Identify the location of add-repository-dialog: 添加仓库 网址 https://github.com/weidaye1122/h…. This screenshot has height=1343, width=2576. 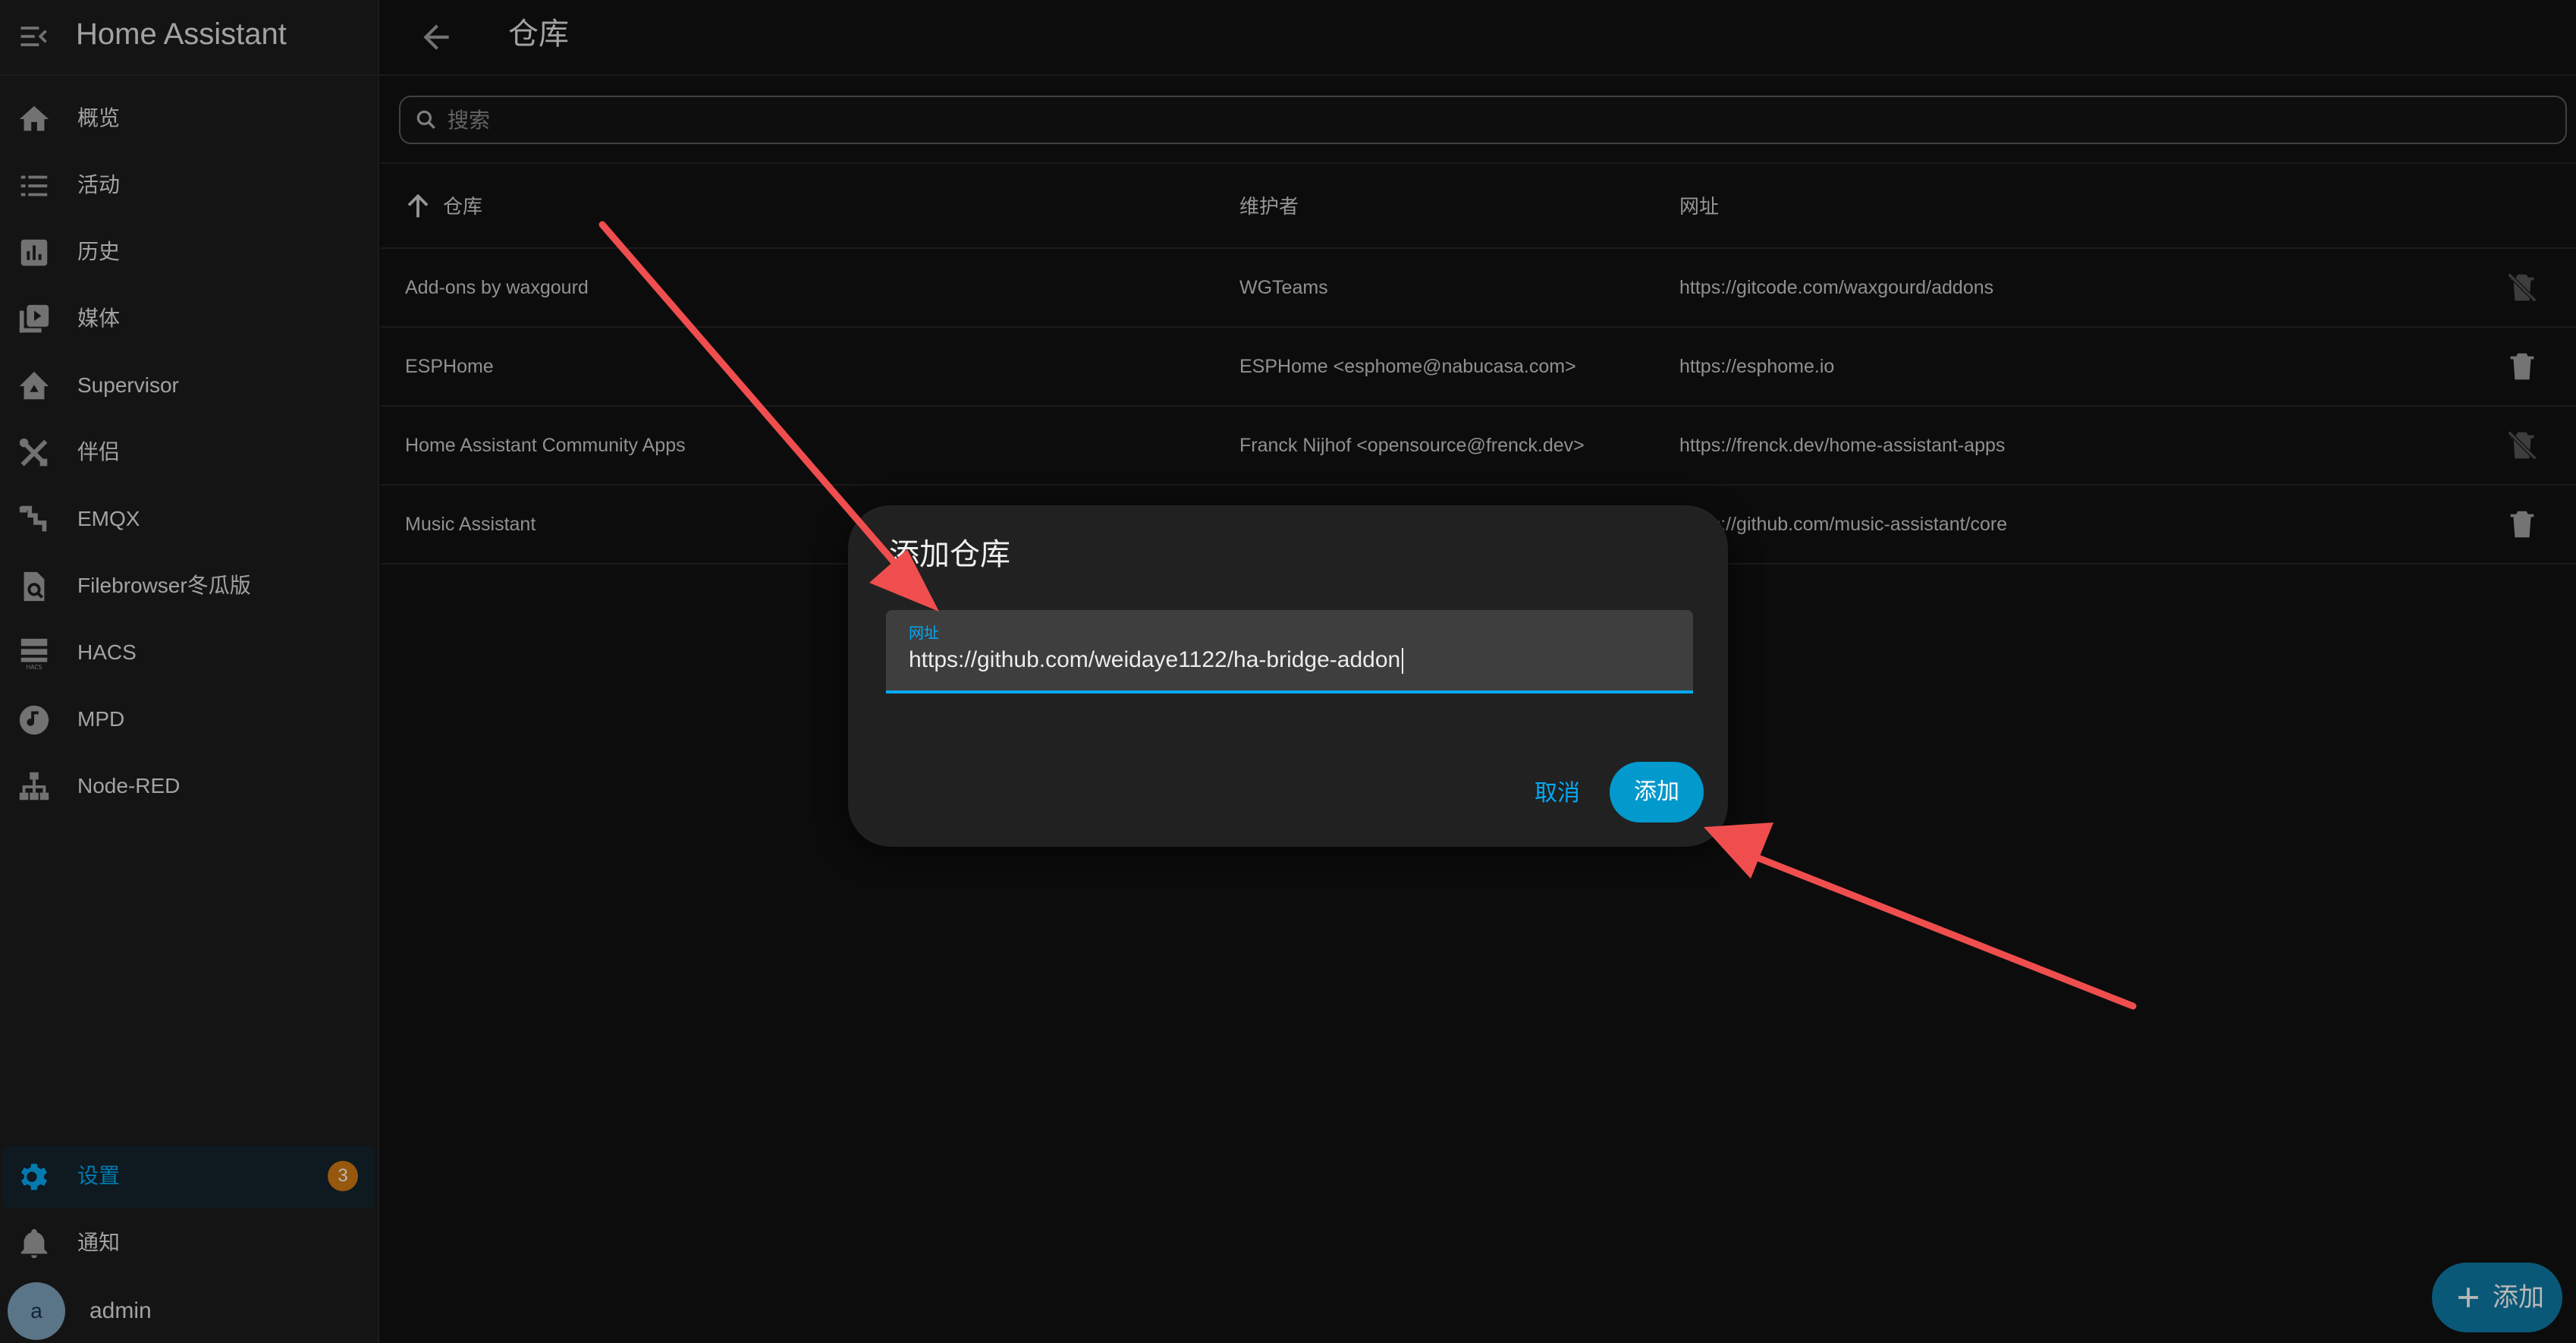
(1288, 676).